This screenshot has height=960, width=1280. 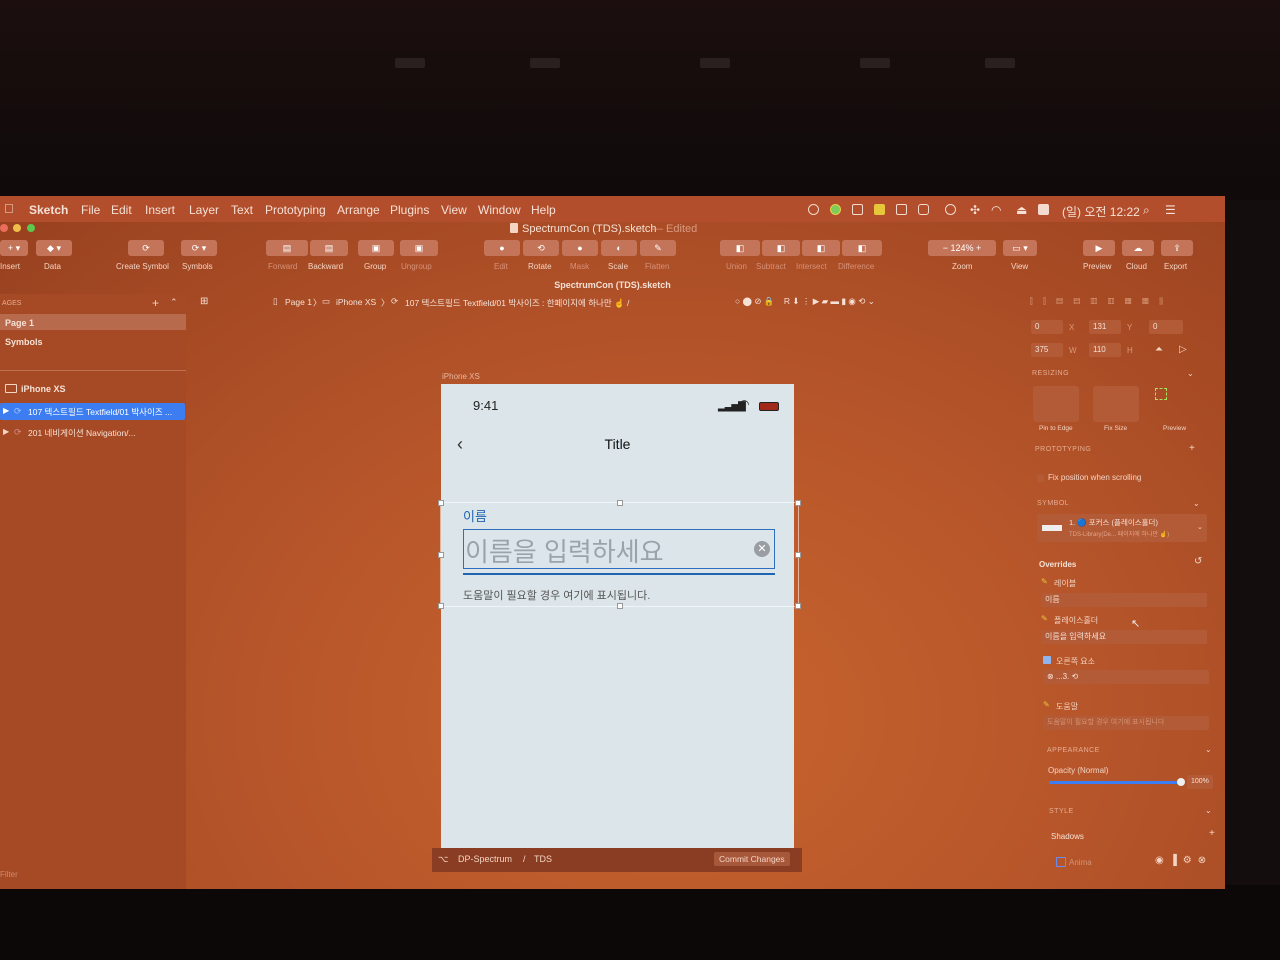 I want to click on width-field: 375, so click(x=1047, y=350).